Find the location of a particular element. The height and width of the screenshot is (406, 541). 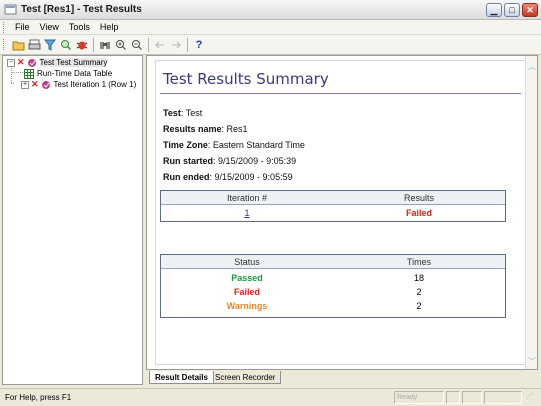

info-label: Run ended is located at coordinates (186, 177).